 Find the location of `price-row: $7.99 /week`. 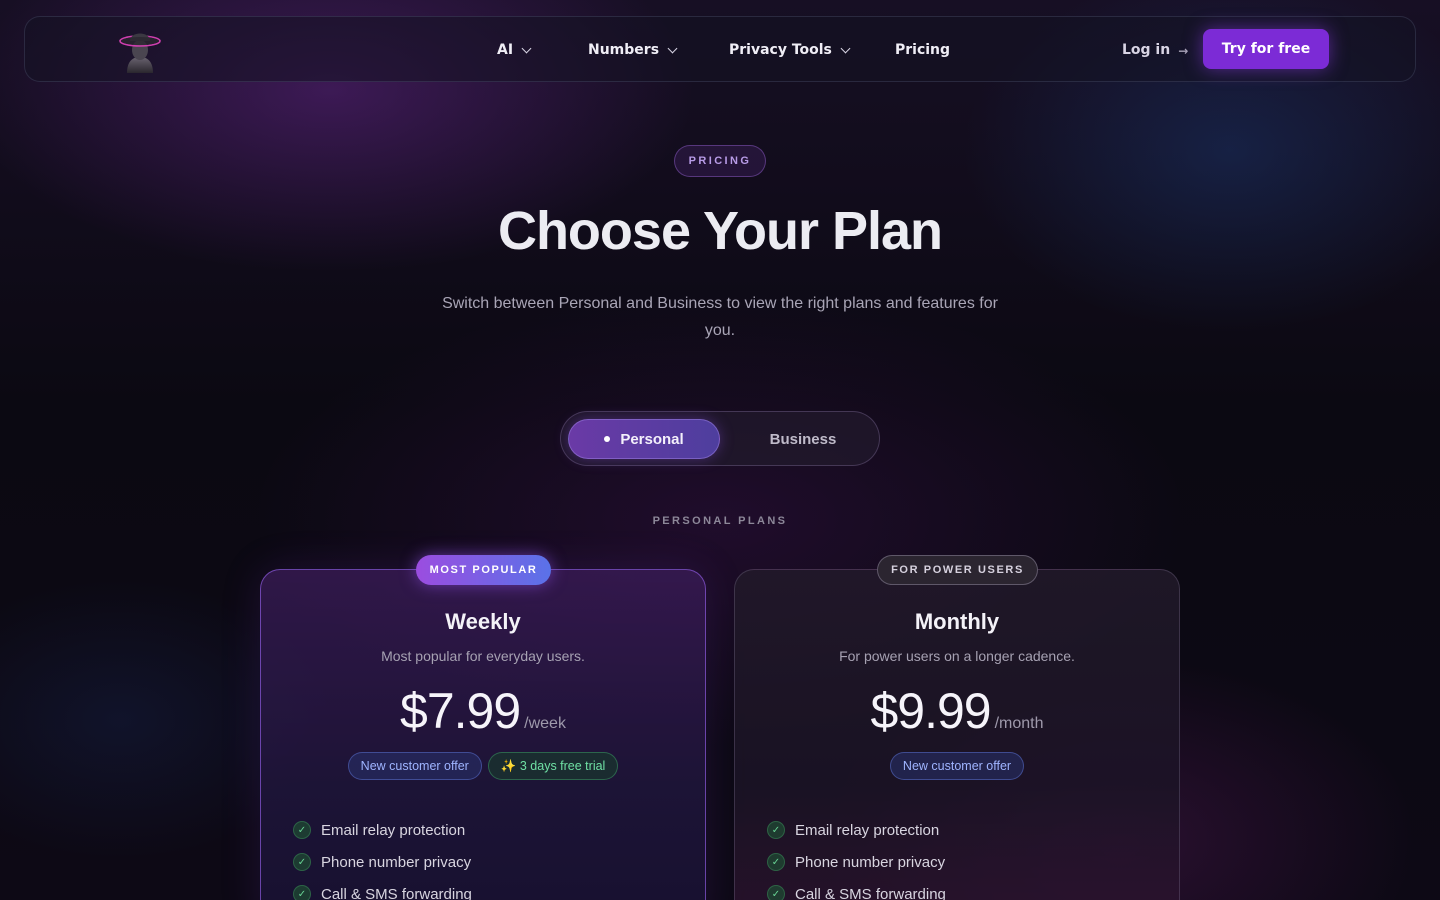

price-row: $7.99 /week is located at coordinates (483, 711).